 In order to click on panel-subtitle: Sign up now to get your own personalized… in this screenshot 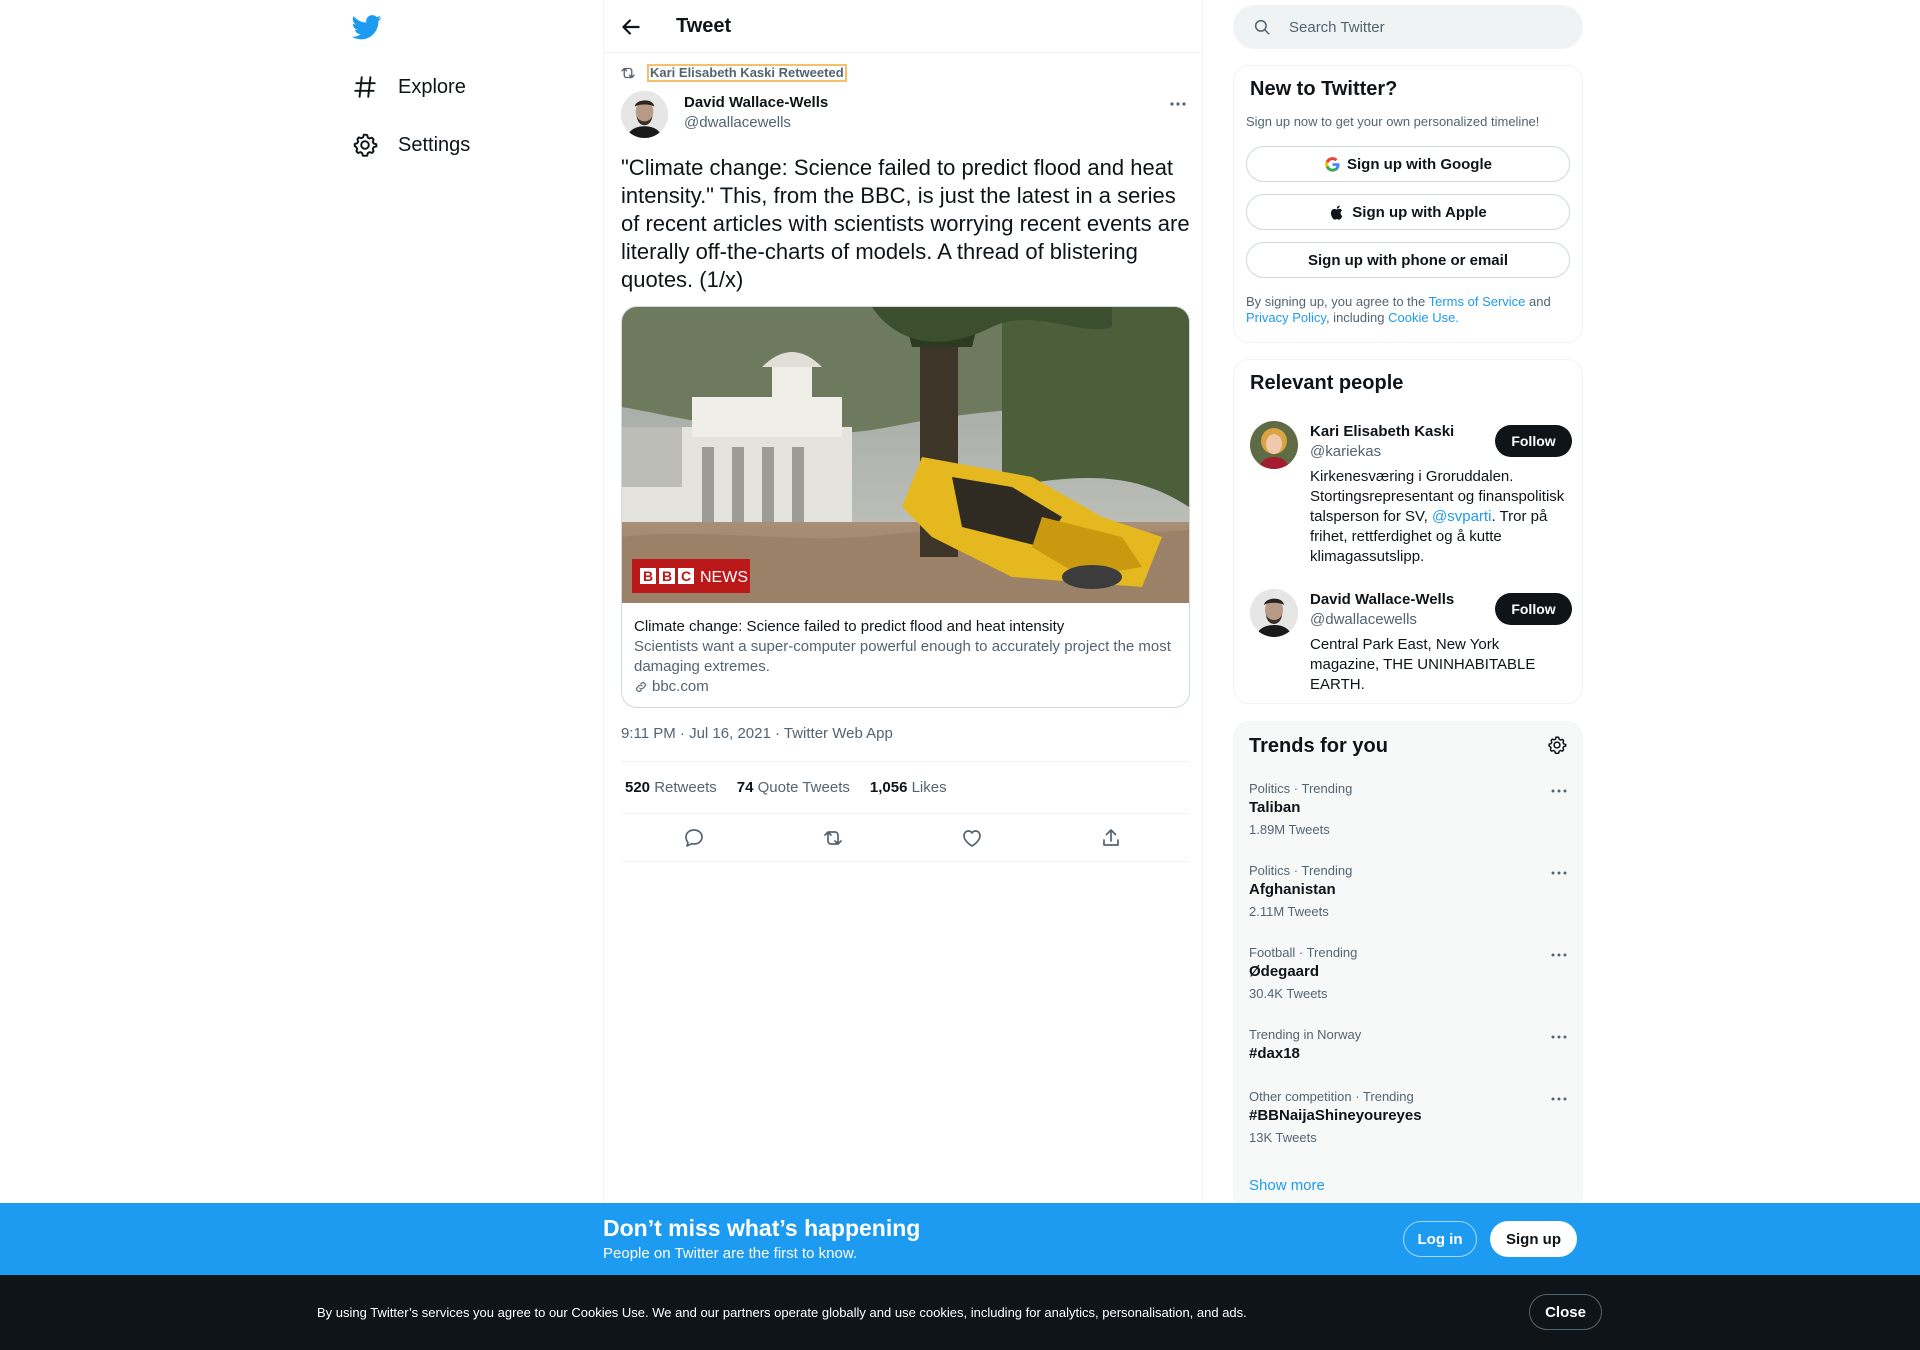, I will do `click(1393, 121)`.